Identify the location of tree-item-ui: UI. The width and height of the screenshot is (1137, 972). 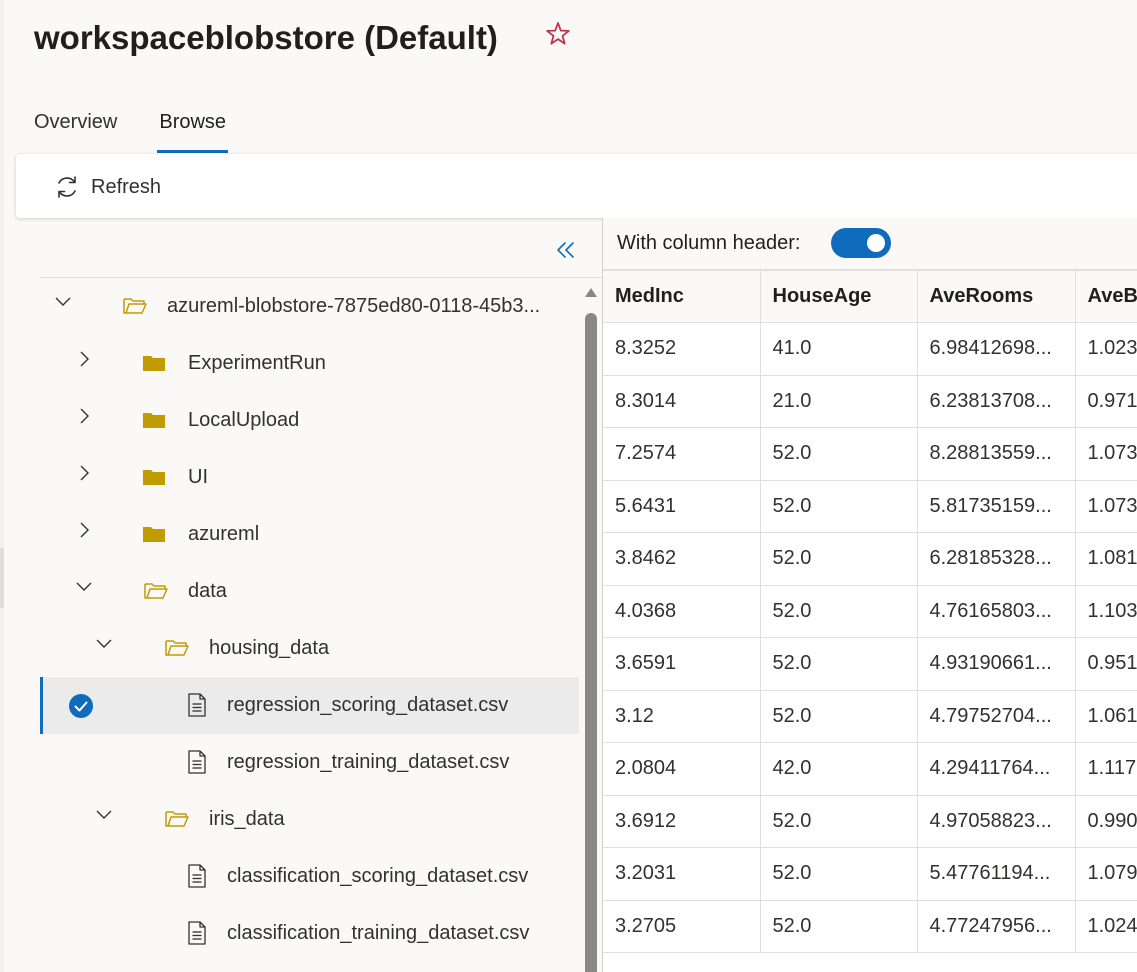
(309, 477).